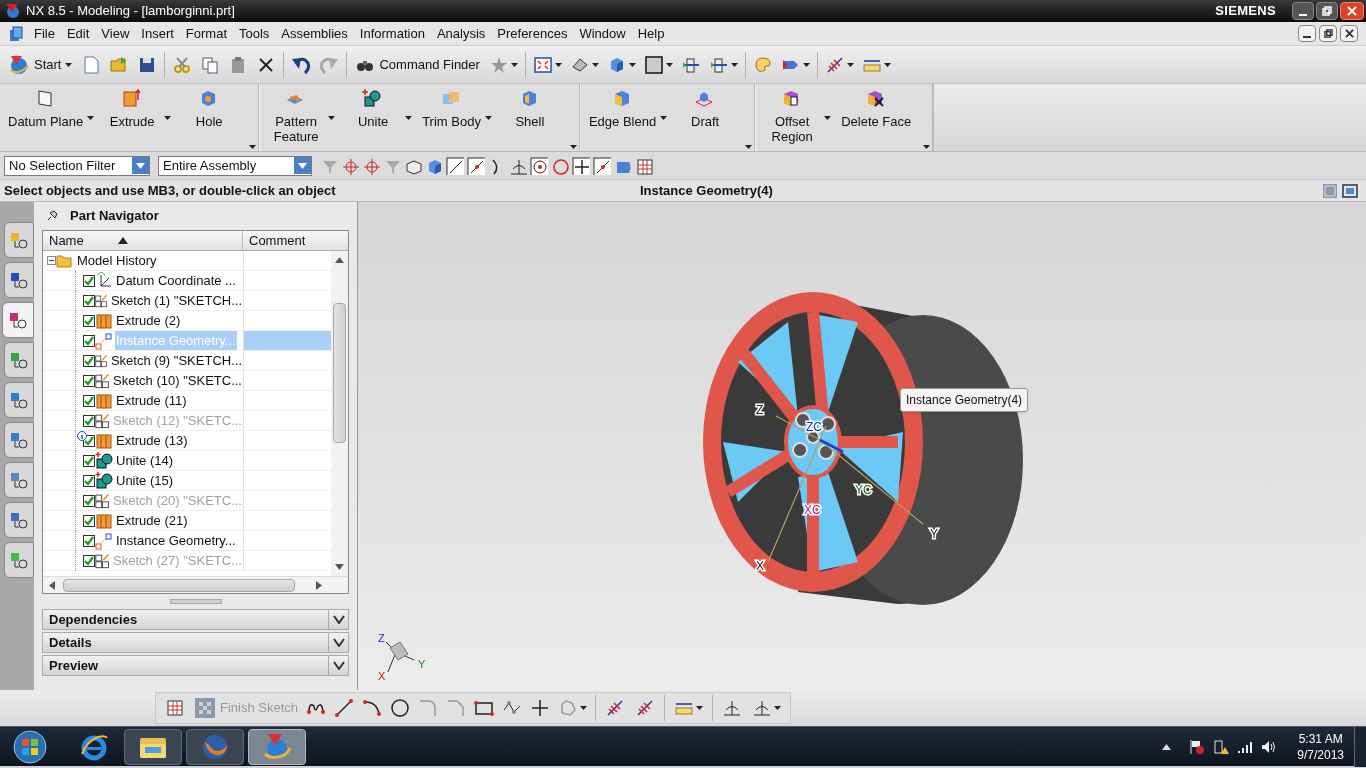  I want to click on unite-button: Unite, so click(373, 108).